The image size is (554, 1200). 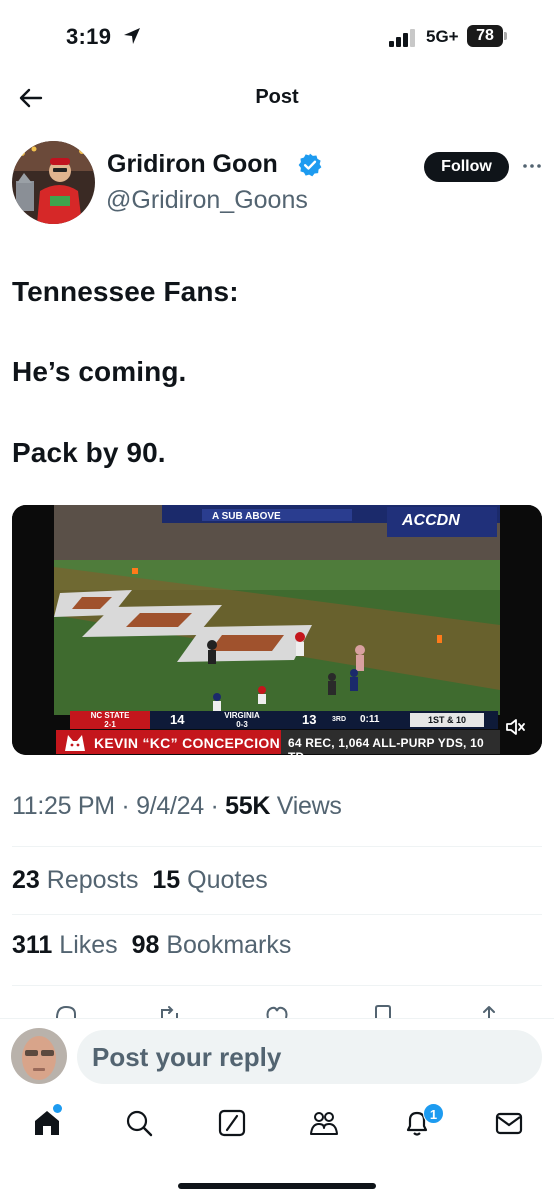 What do you see at coordinates (242, 724) in the screenshot?
I see `scorebug-team2-record: 0-3` at bounding box center [242, 724].